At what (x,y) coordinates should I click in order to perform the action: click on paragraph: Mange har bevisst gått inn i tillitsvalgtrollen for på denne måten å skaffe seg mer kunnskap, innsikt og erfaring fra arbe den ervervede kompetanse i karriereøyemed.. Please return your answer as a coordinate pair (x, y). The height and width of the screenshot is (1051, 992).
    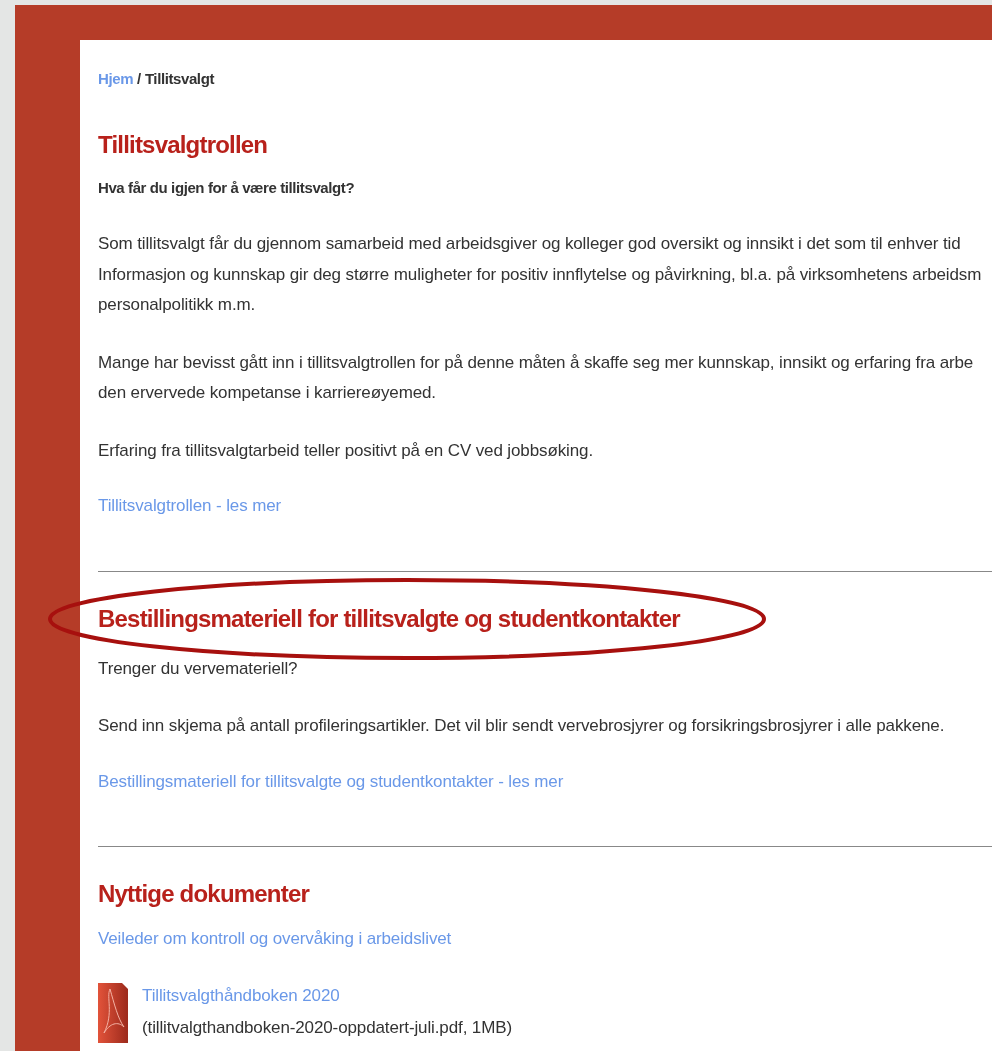
    Looking at the image, I should click on (536, 378).